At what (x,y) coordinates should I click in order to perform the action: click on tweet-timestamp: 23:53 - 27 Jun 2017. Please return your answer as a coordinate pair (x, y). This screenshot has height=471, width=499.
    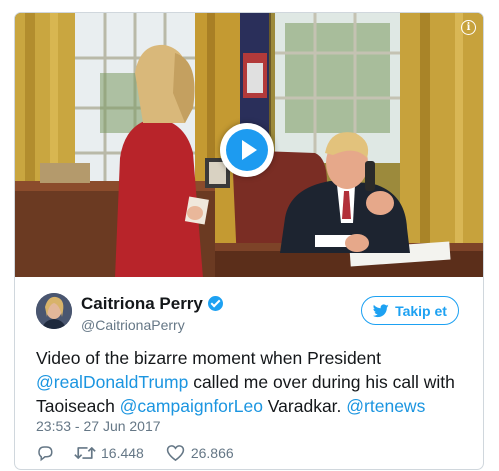
    Looking at the image, I should click on (98, 426).